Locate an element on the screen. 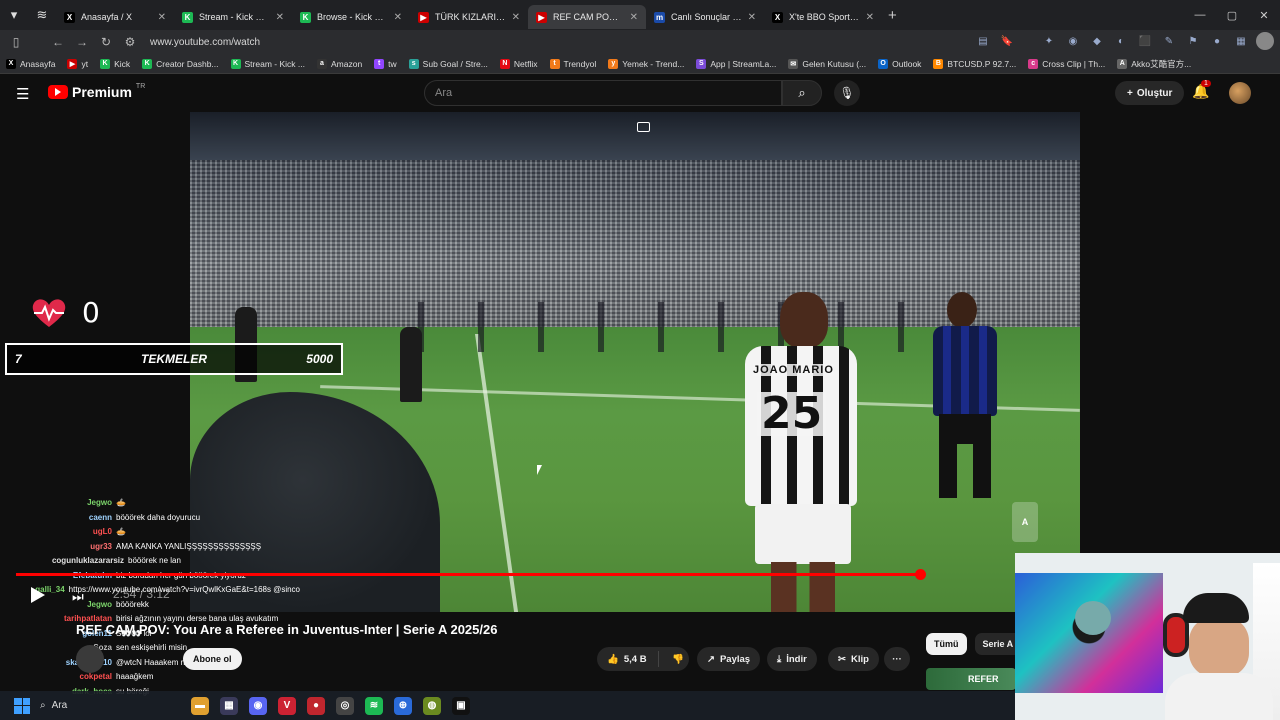  vivaldi-icon: V is located at coordinates (287, 705).